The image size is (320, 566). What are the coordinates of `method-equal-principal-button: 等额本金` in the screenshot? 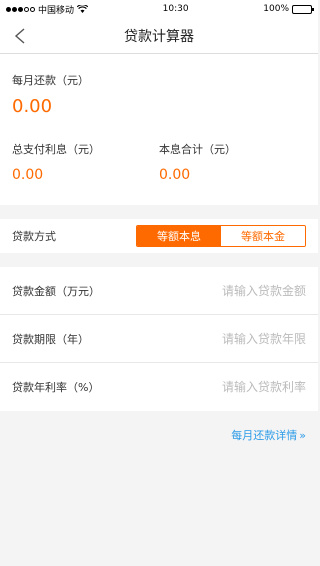 It's located at (263, 236).